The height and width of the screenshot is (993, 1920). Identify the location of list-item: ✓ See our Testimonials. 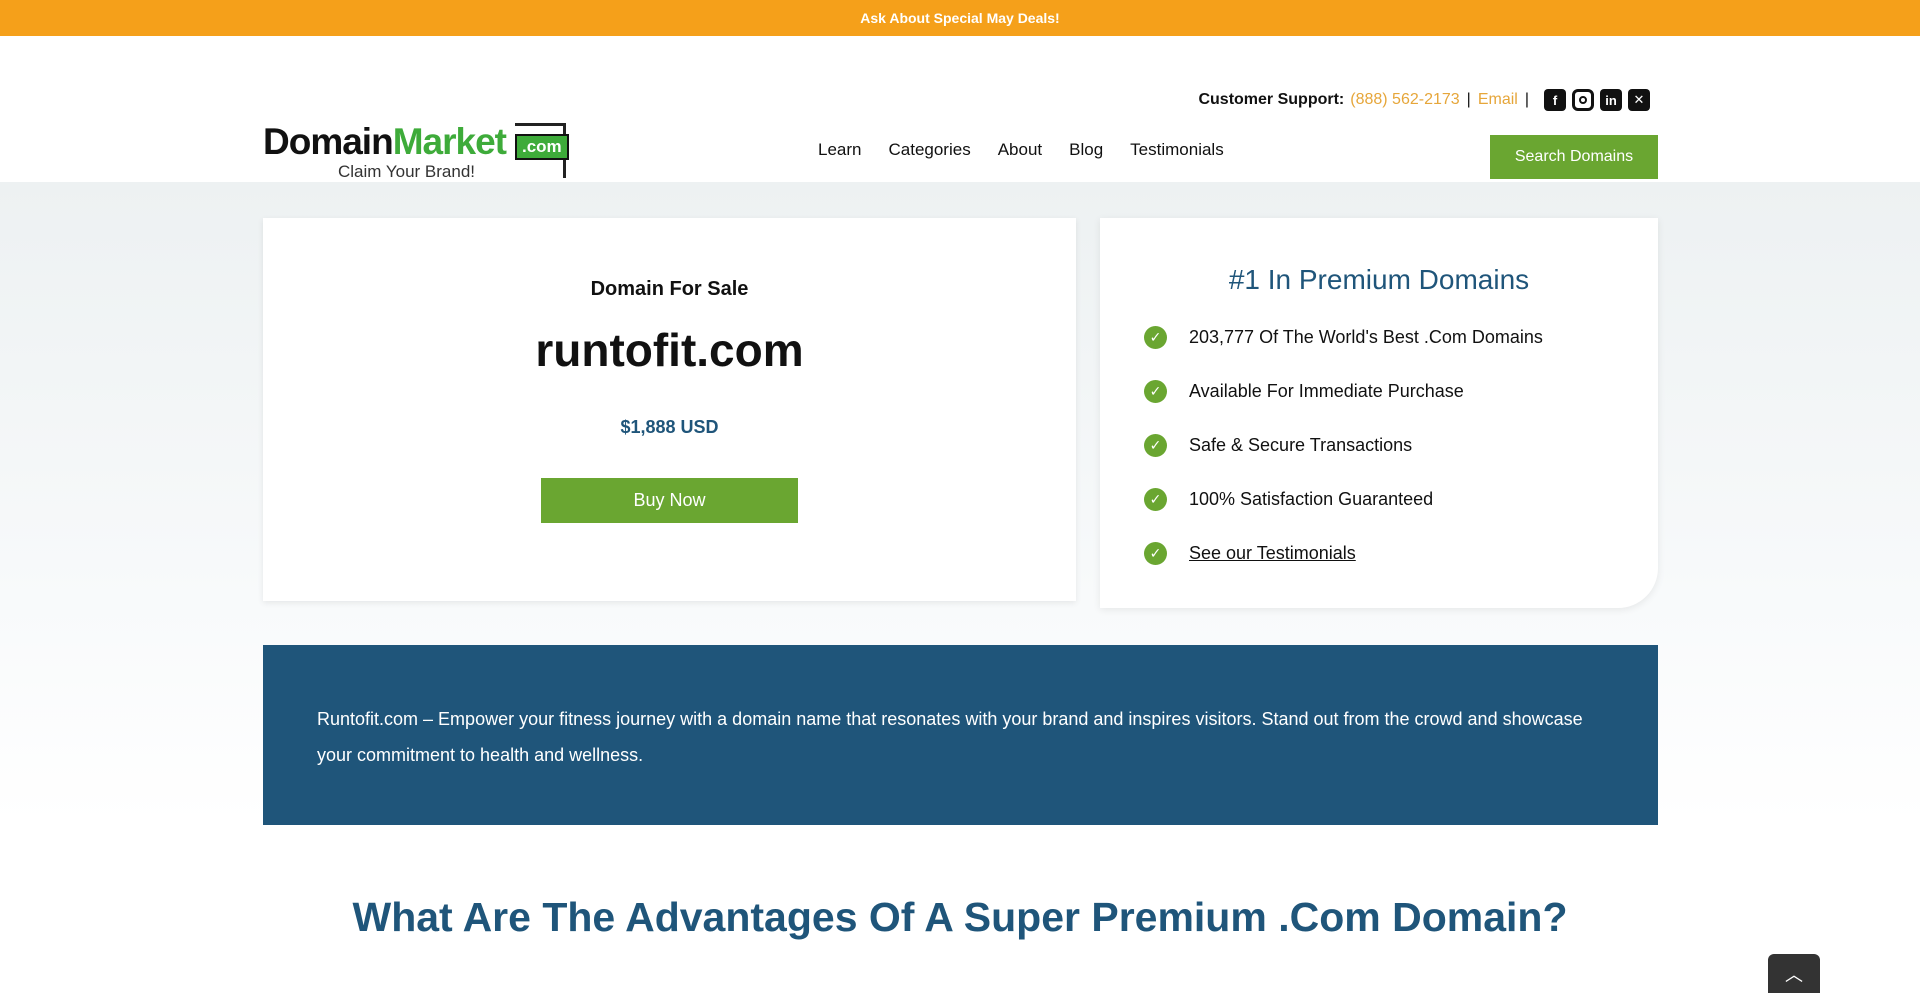
(1401, 553).